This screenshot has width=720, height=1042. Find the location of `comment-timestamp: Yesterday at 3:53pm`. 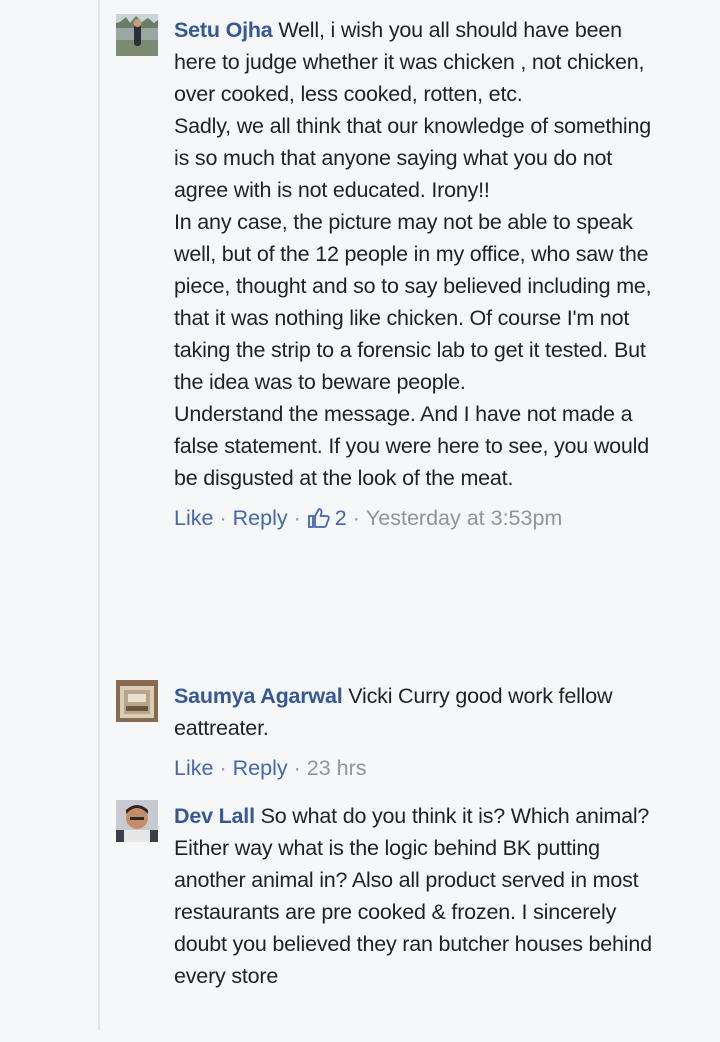

comment-timestamp: Yesterday at 3:53pm is located at coordinates (464, 518).